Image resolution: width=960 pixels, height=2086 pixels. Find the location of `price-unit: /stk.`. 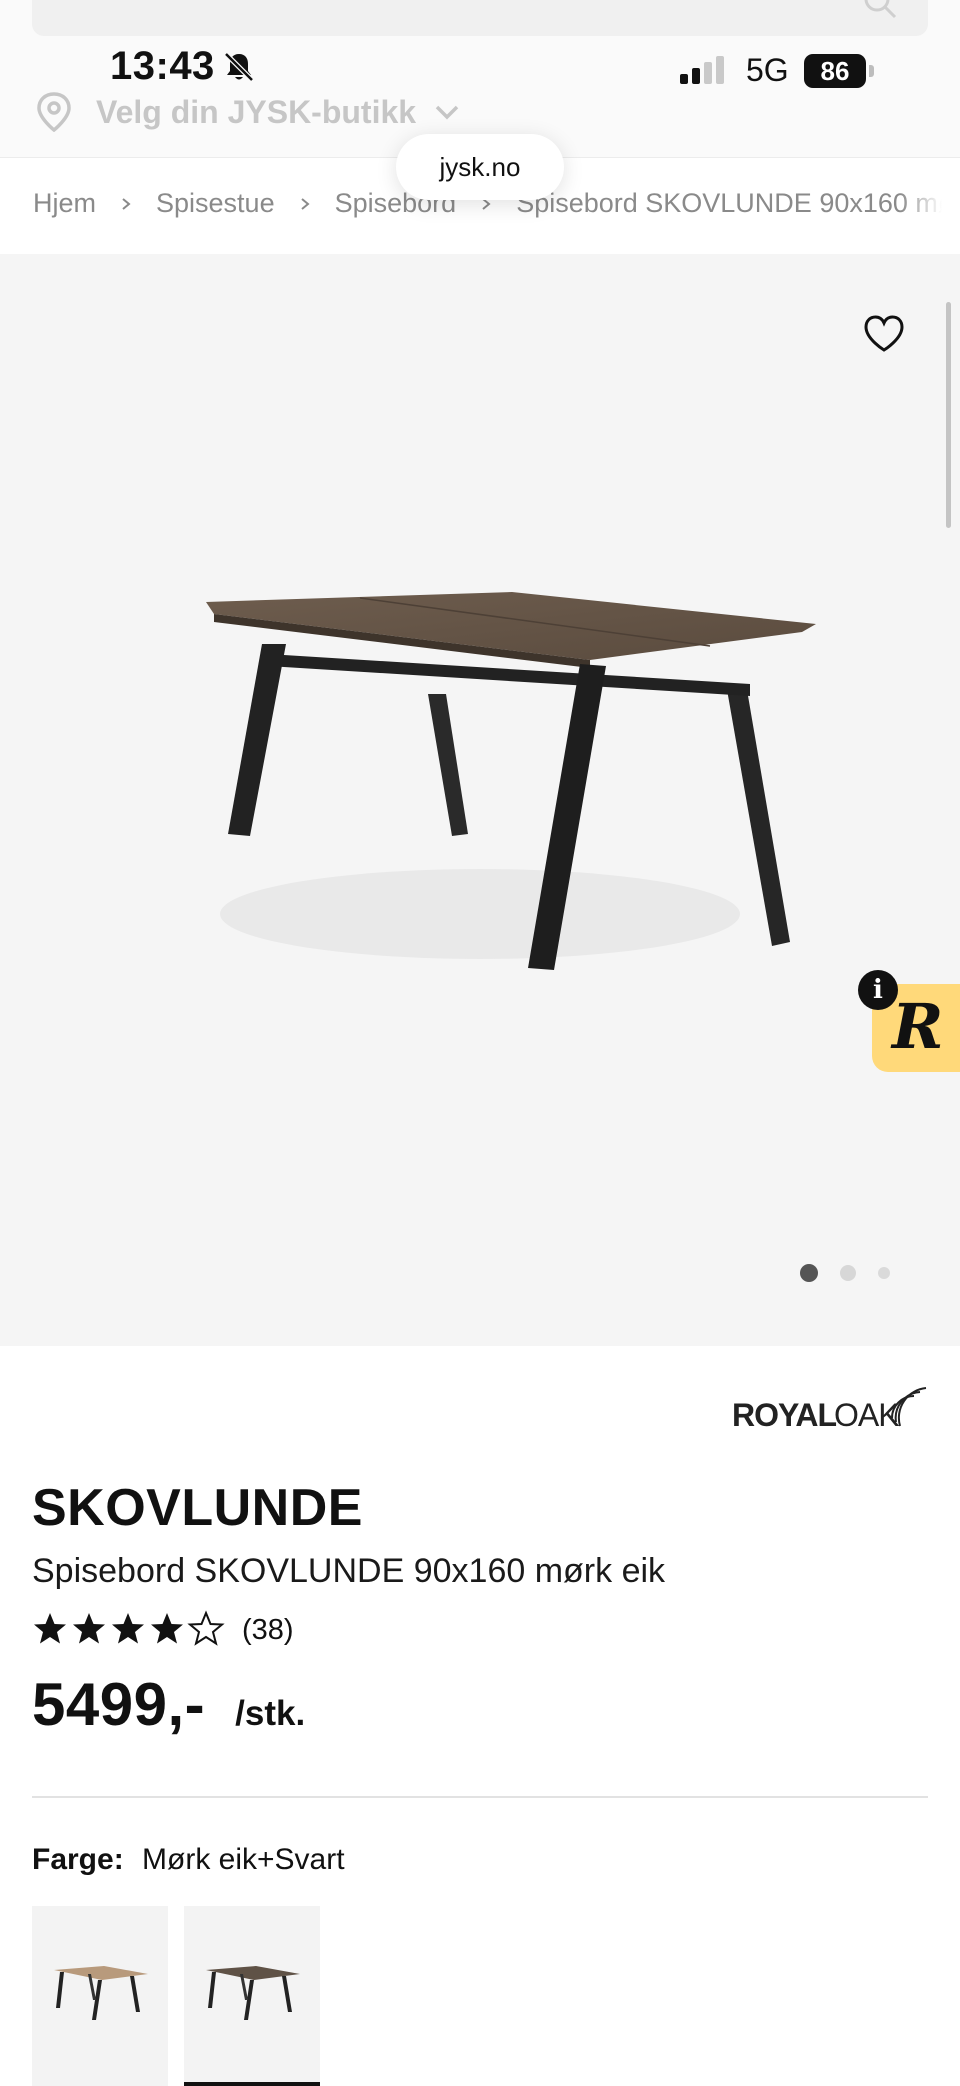

price-unit: /stk. is located at coordinates (270, 1713).